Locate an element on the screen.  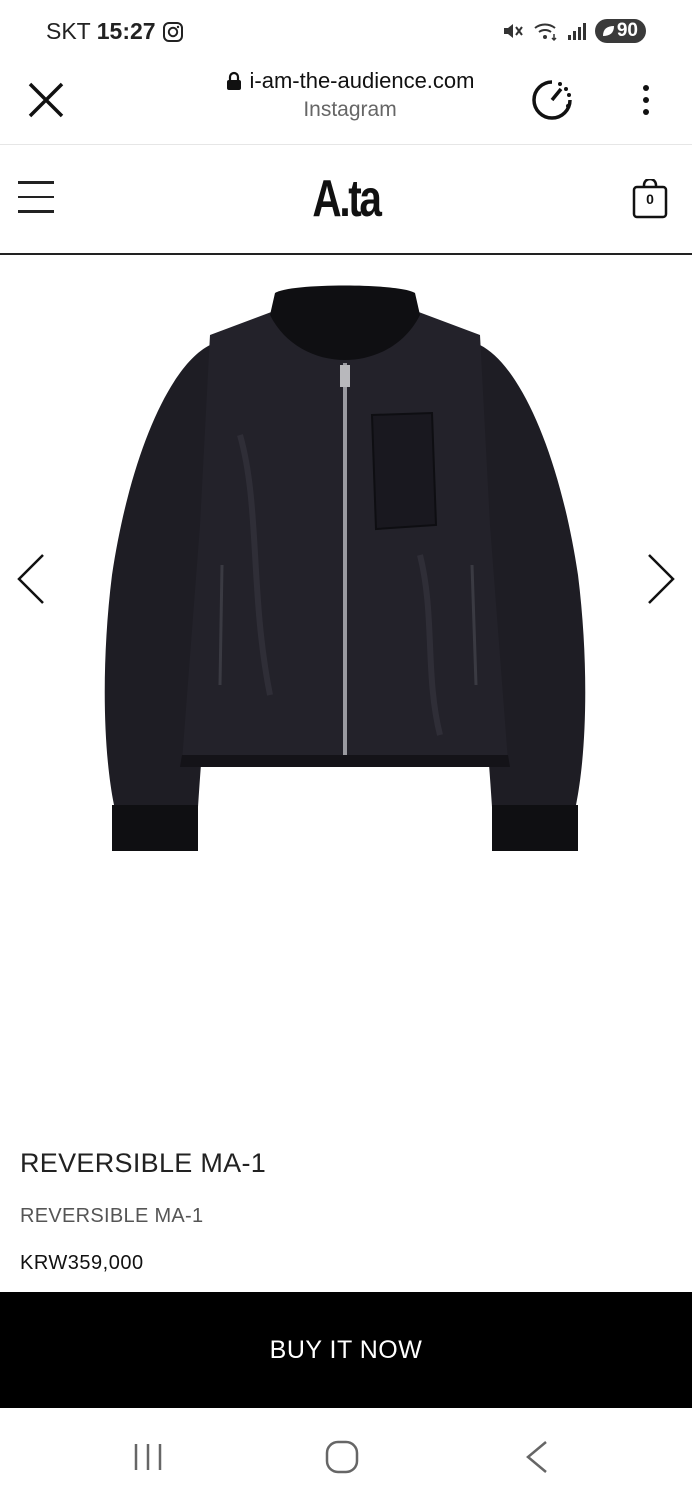
signal-icon is located at coordinates (576, 31).